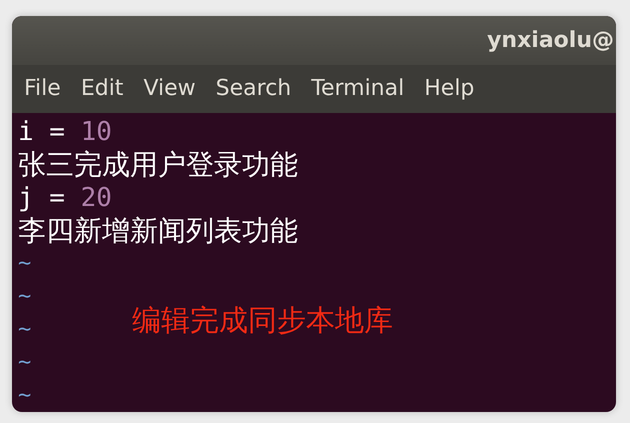  What do you see at coordinates (357, 89) in the screenshot?
I see `menu-item: Terminal` at bounding box center [357, 89].